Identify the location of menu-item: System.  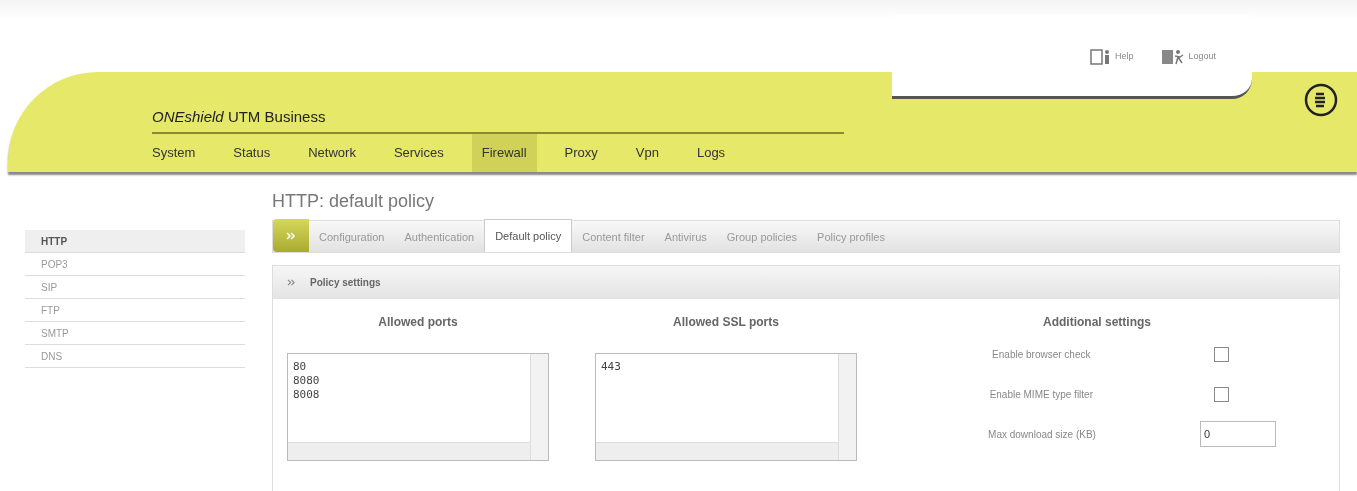
(179, 153).